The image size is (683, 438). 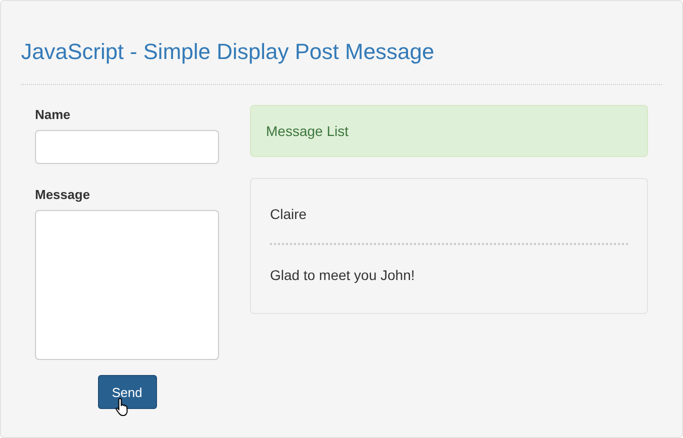 What do you see at coordinates (228, 52) in the screenshot?
I see `page-title: JavaScript - Simple Display Post Message` at bounding box center [228, 52].